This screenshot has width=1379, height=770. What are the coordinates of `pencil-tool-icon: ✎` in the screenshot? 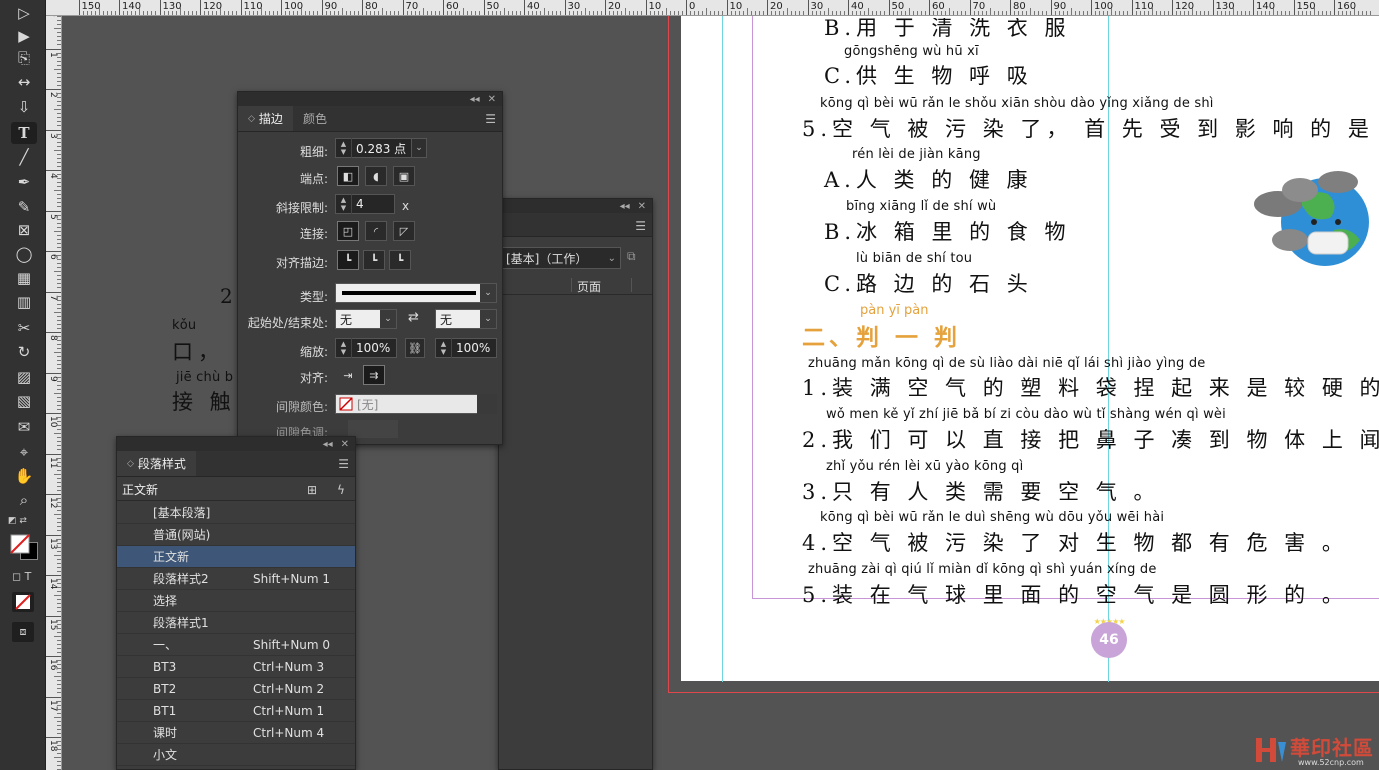 It's located at (24, 207).